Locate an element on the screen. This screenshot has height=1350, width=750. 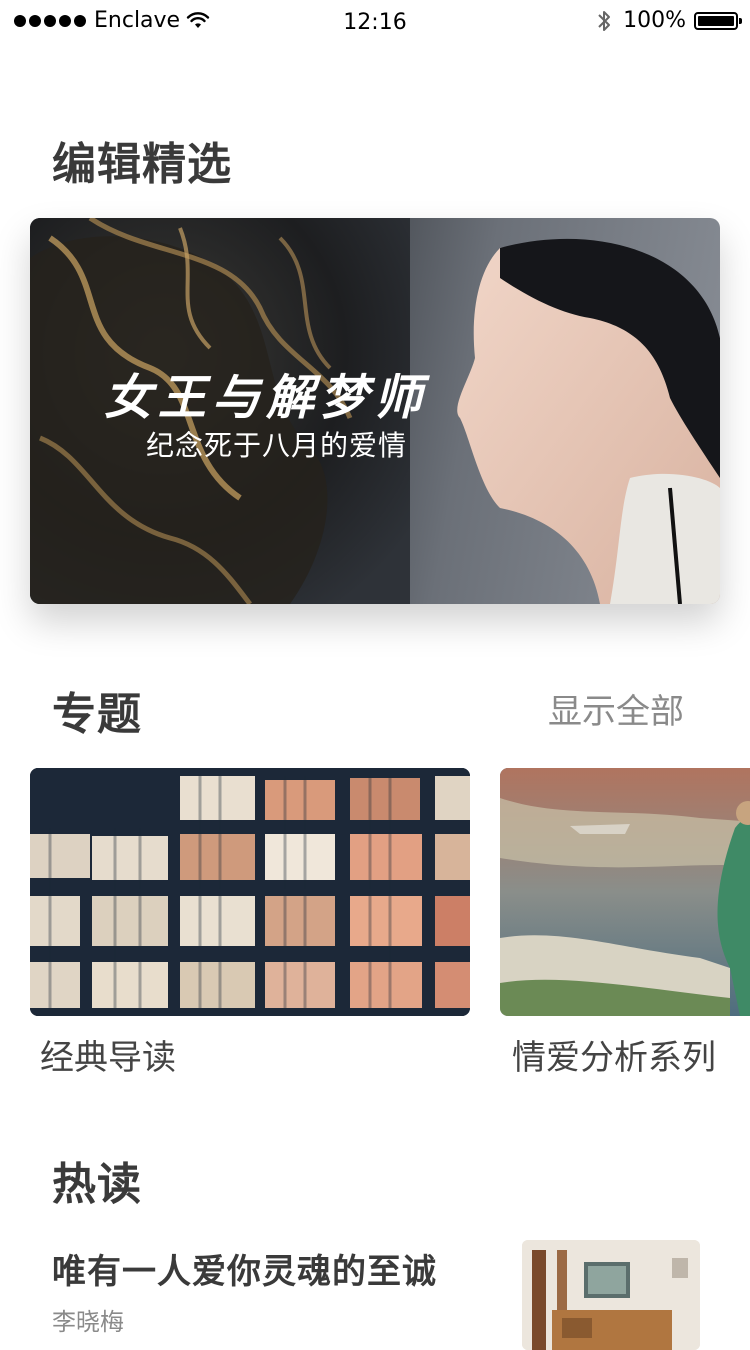
hero-title: 女王与解梦师 is located at coordinates (266, 398).